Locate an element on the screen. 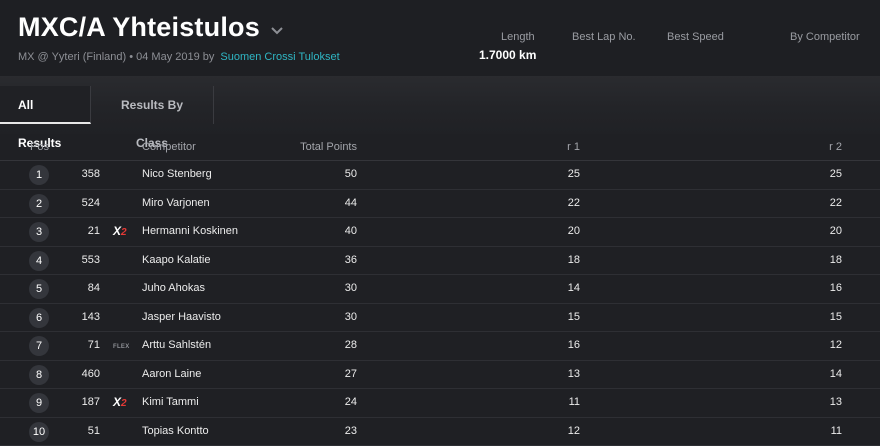  brand-cell: FLEX is located at coordinates (123, 346).